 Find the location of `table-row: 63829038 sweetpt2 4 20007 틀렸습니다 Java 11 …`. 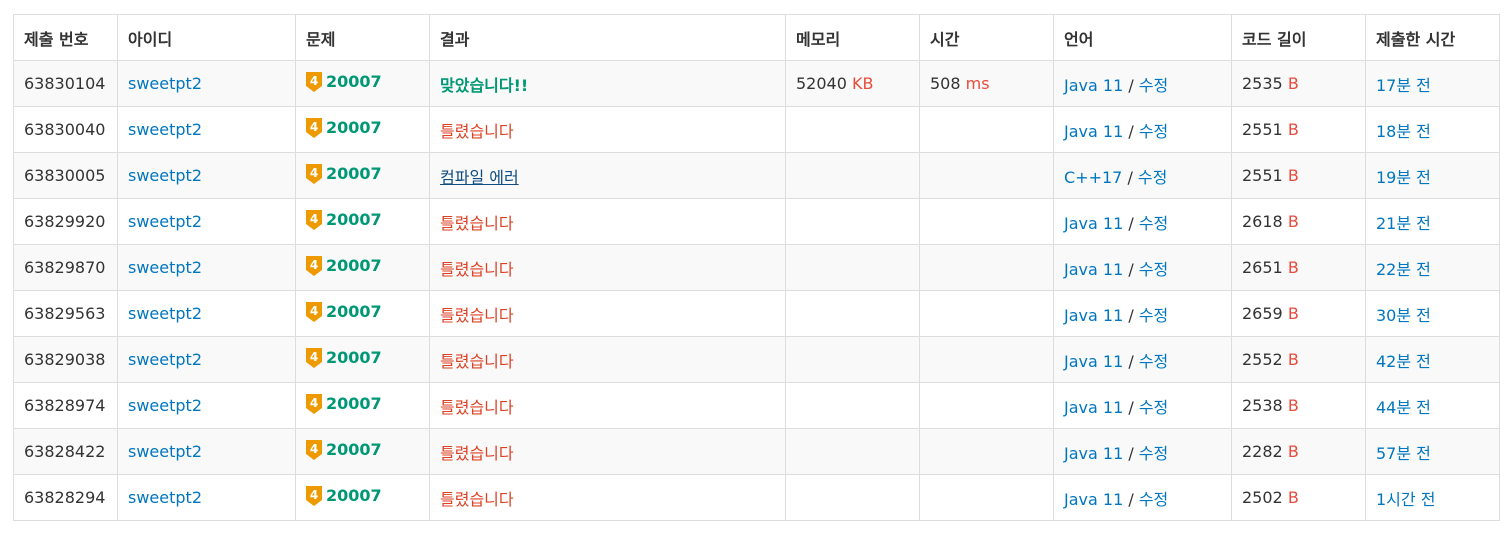

table-row: 63829038 sweetpt2 4 20007 틀렸습니다 Java 11 … is located at coordinates (756, 359).